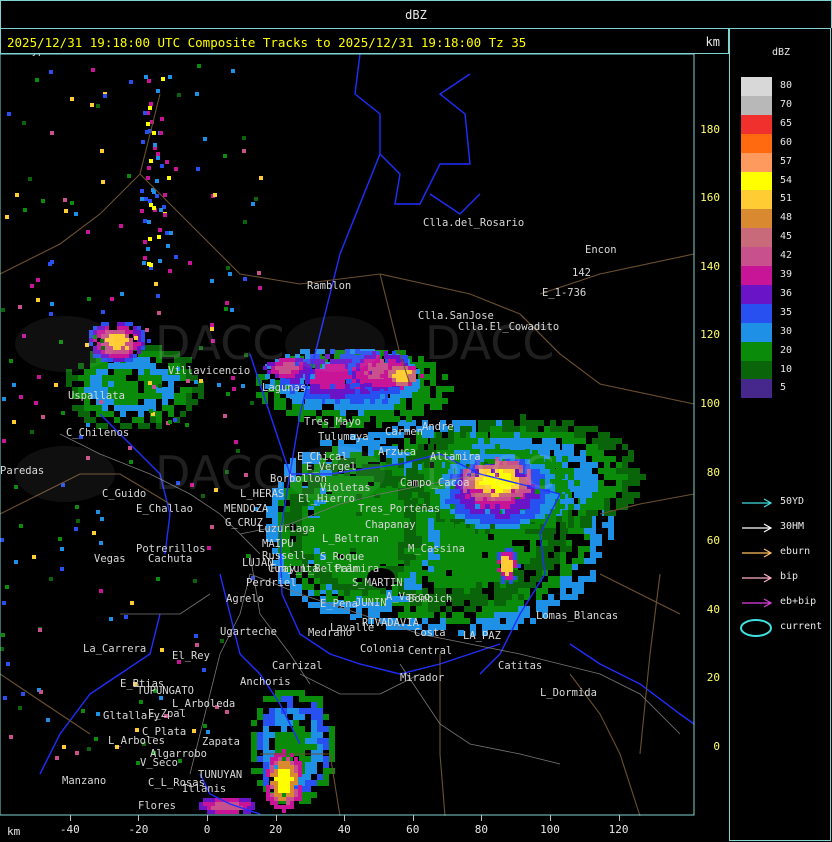 The width and height of the screenshot is (832, 842). What do you see at coordinates (550, 829) in the screenshot?
I see `x-tick-label: 100` at bounding box center [550, 829].